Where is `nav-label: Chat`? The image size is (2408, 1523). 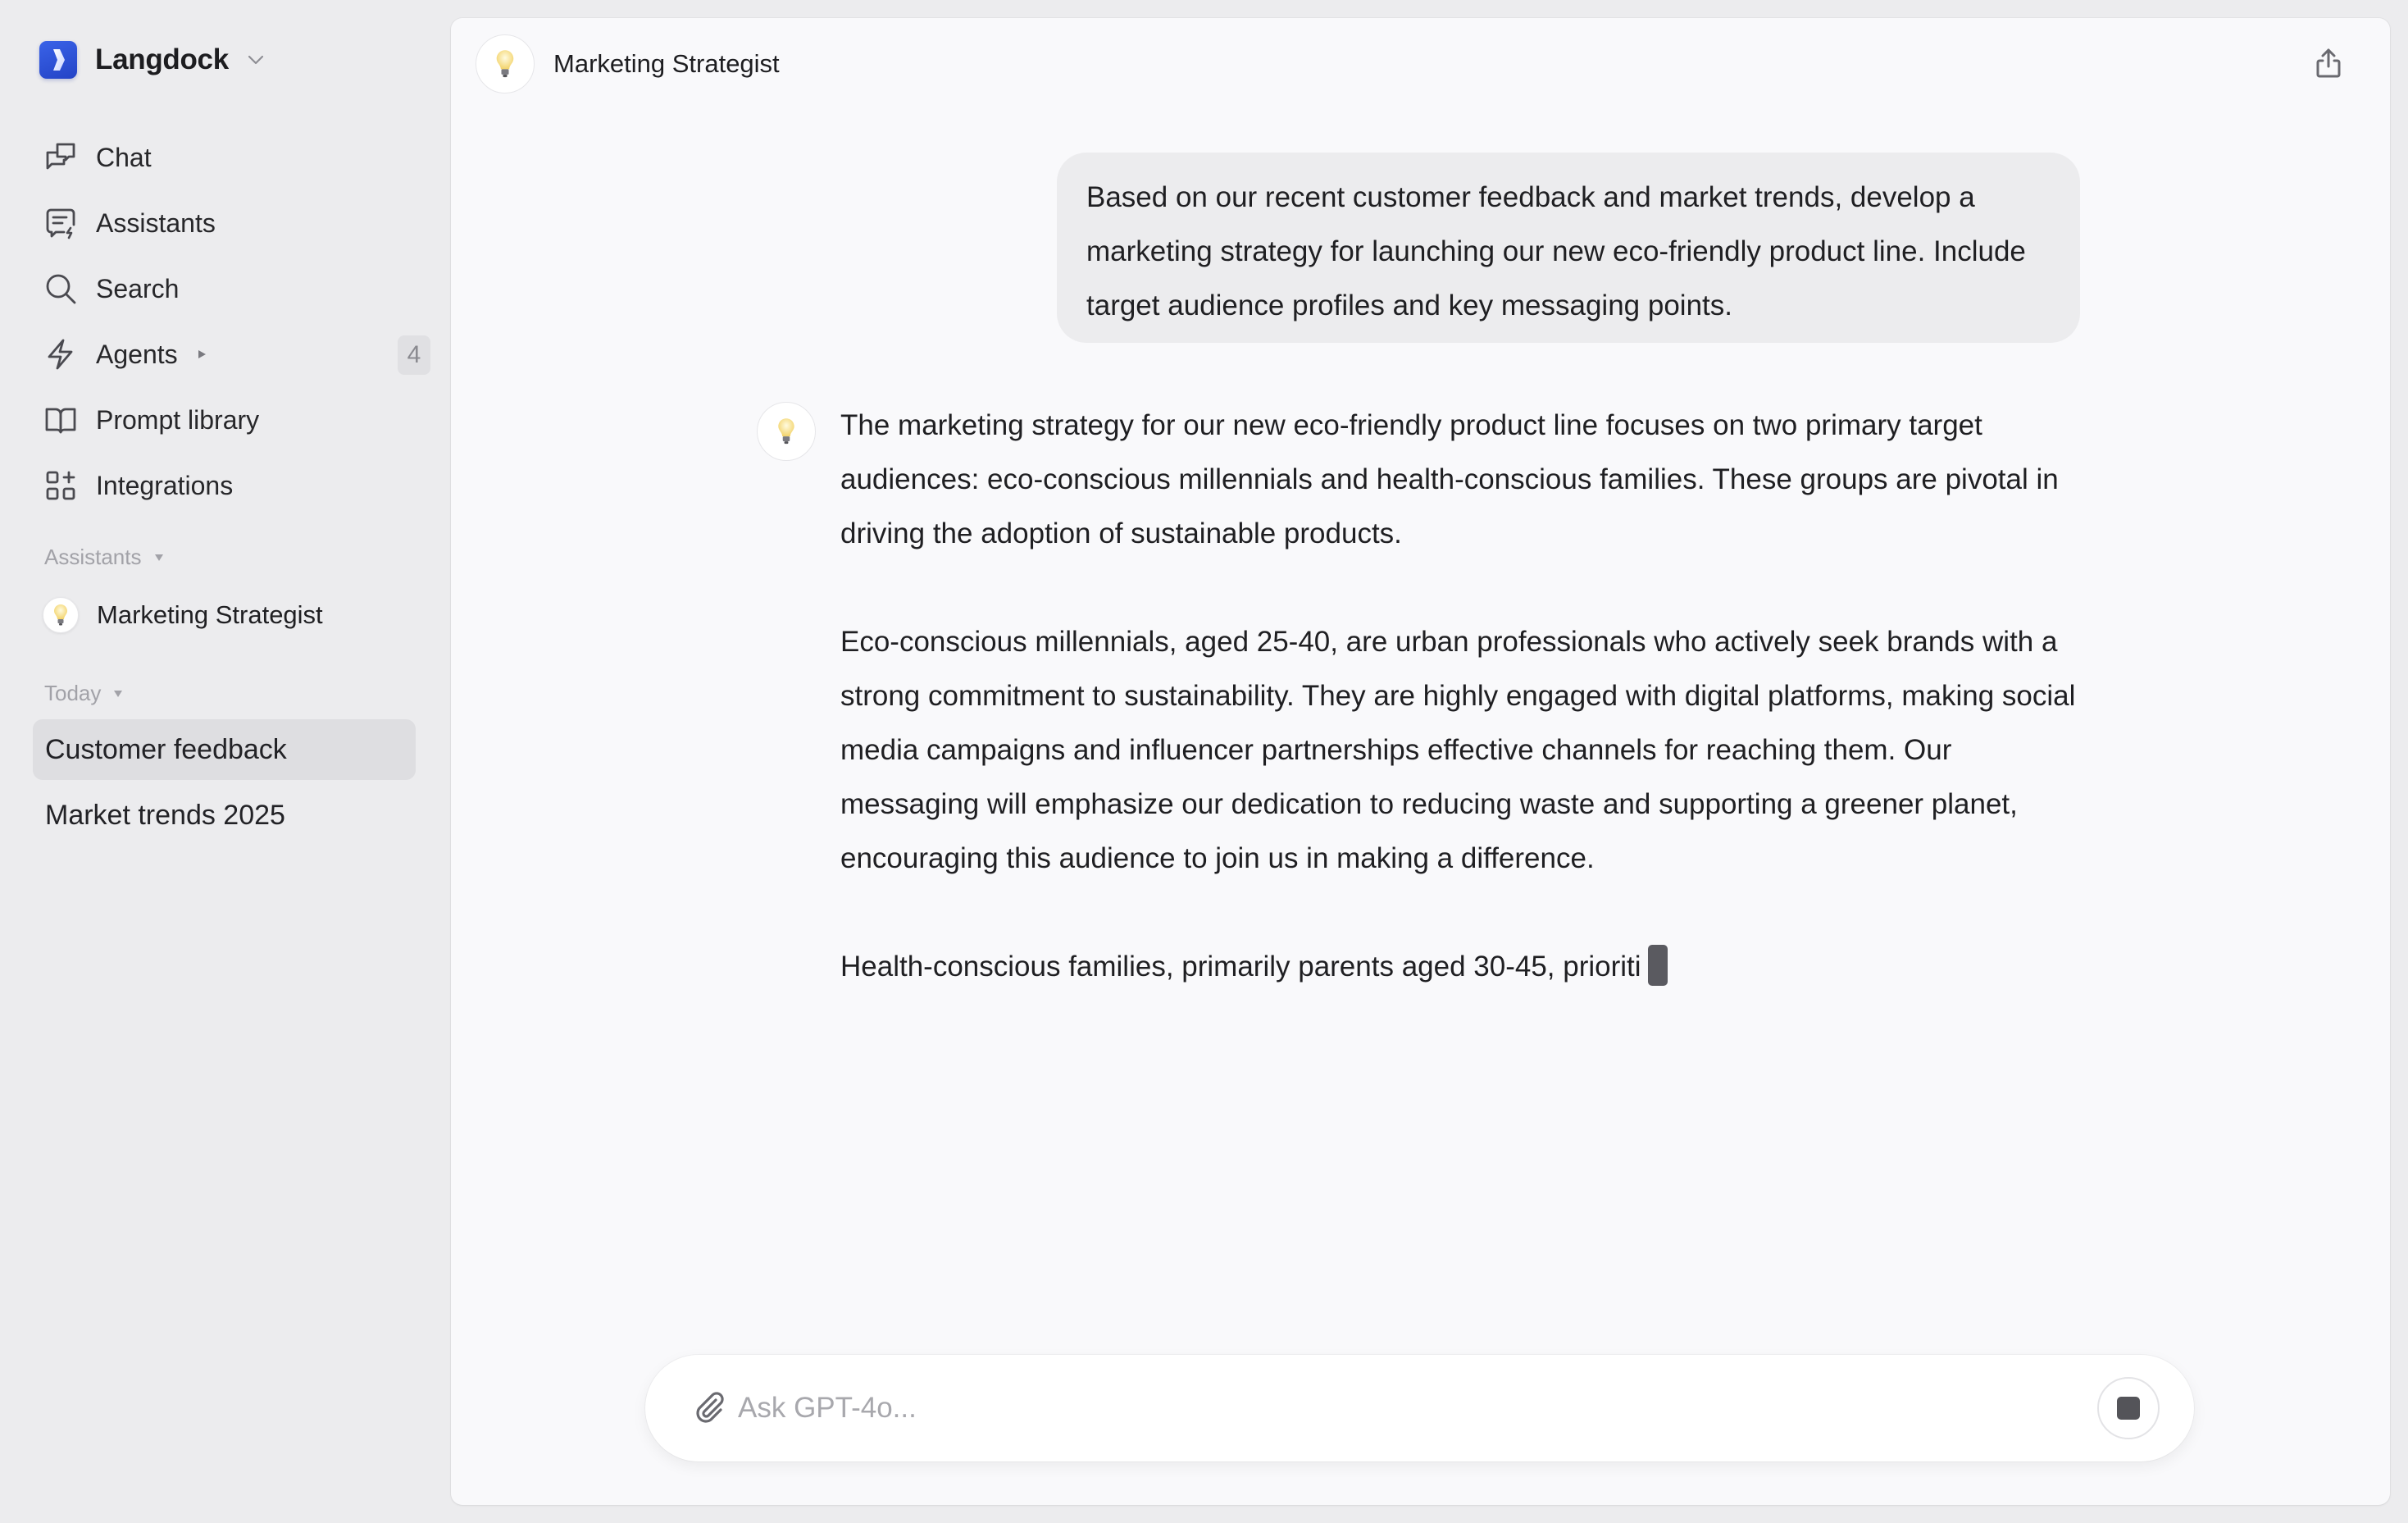
nav-label: Chat is located at coordinates (124, 157).